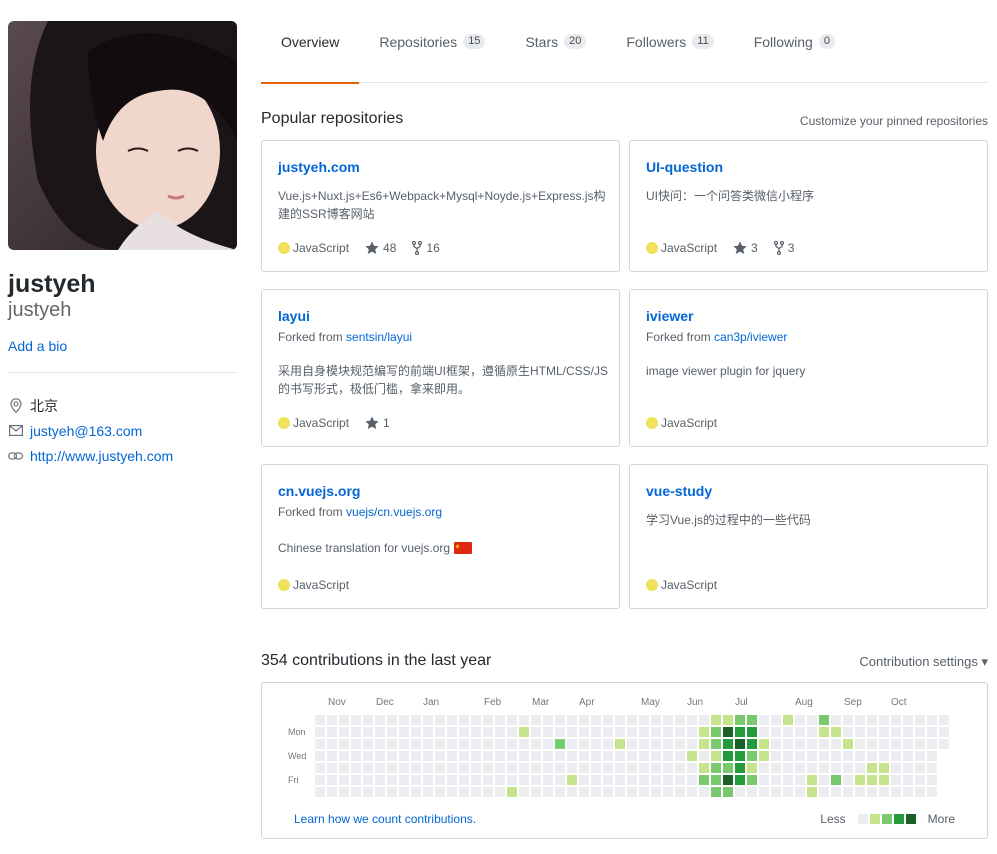 The image size is (997, 854). Describe the element at coordinates (923, 662) in the screenshot. I see `contribution-settings-dropdown: Contribution settings ▾` at that location.